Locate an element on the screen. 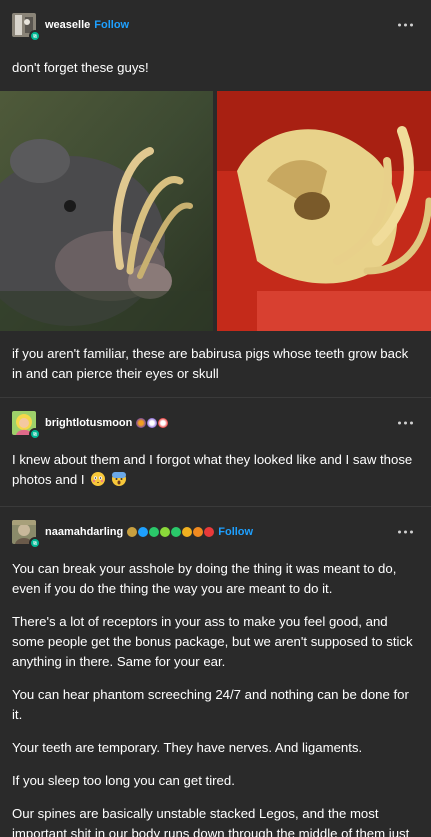 The image size is (431, 837). username: brightlotusmoon is located at coordinates (88, 423).